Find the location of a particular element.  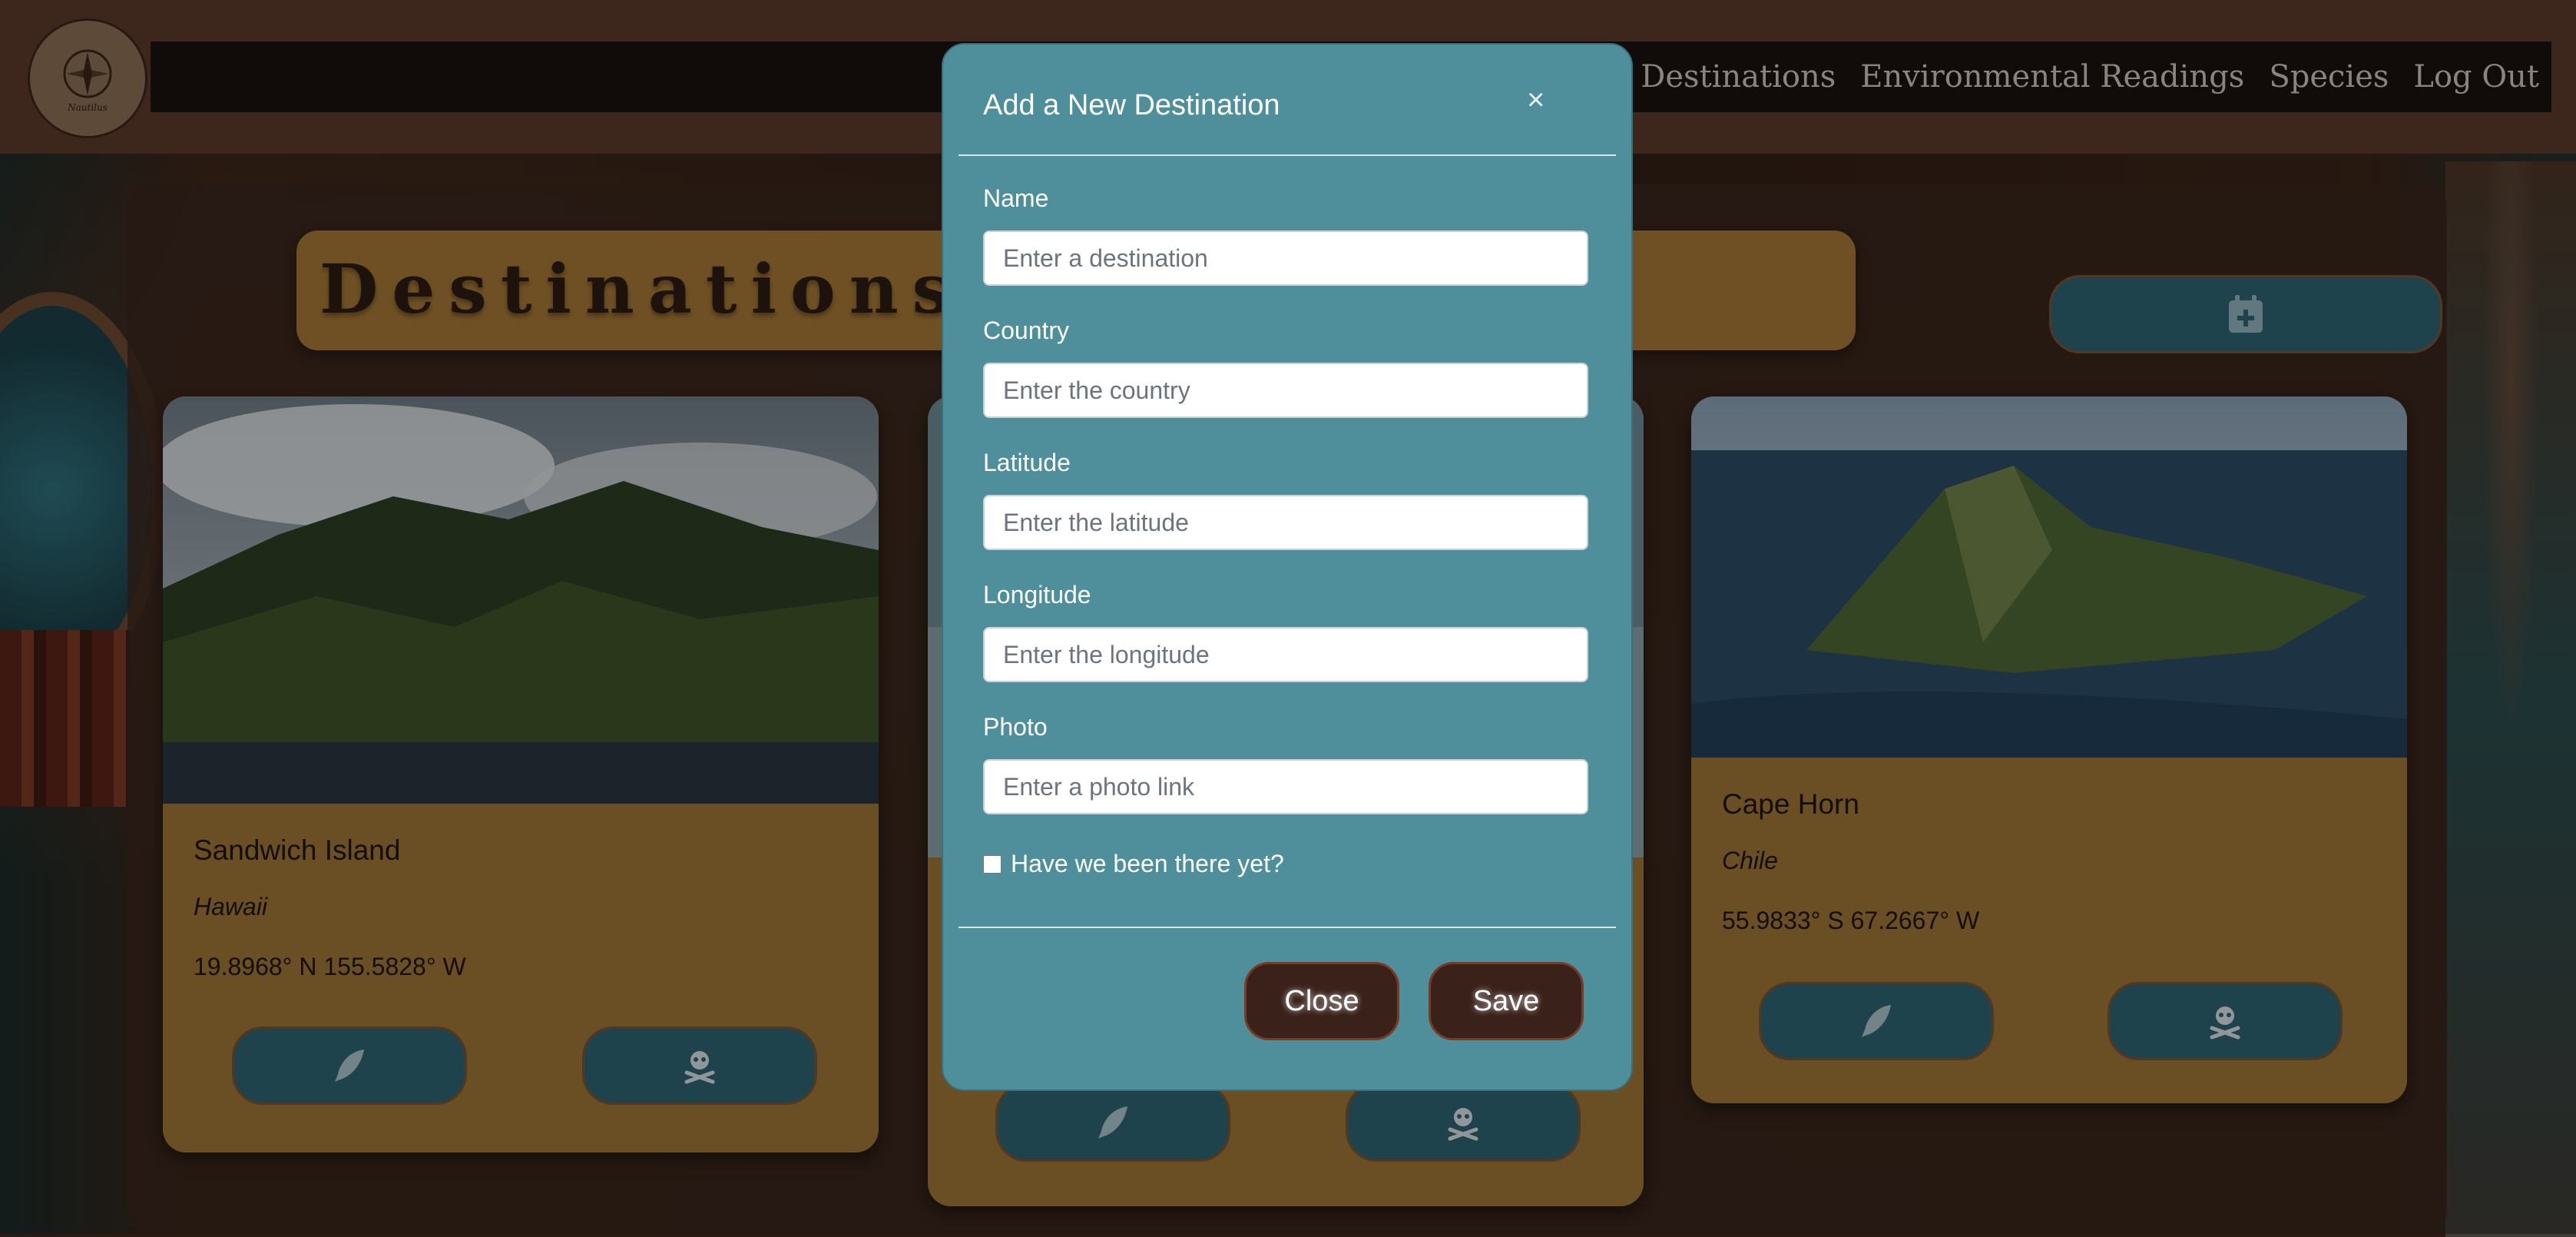

latitude-label: Latitude is located at coordinates (1027, 462).